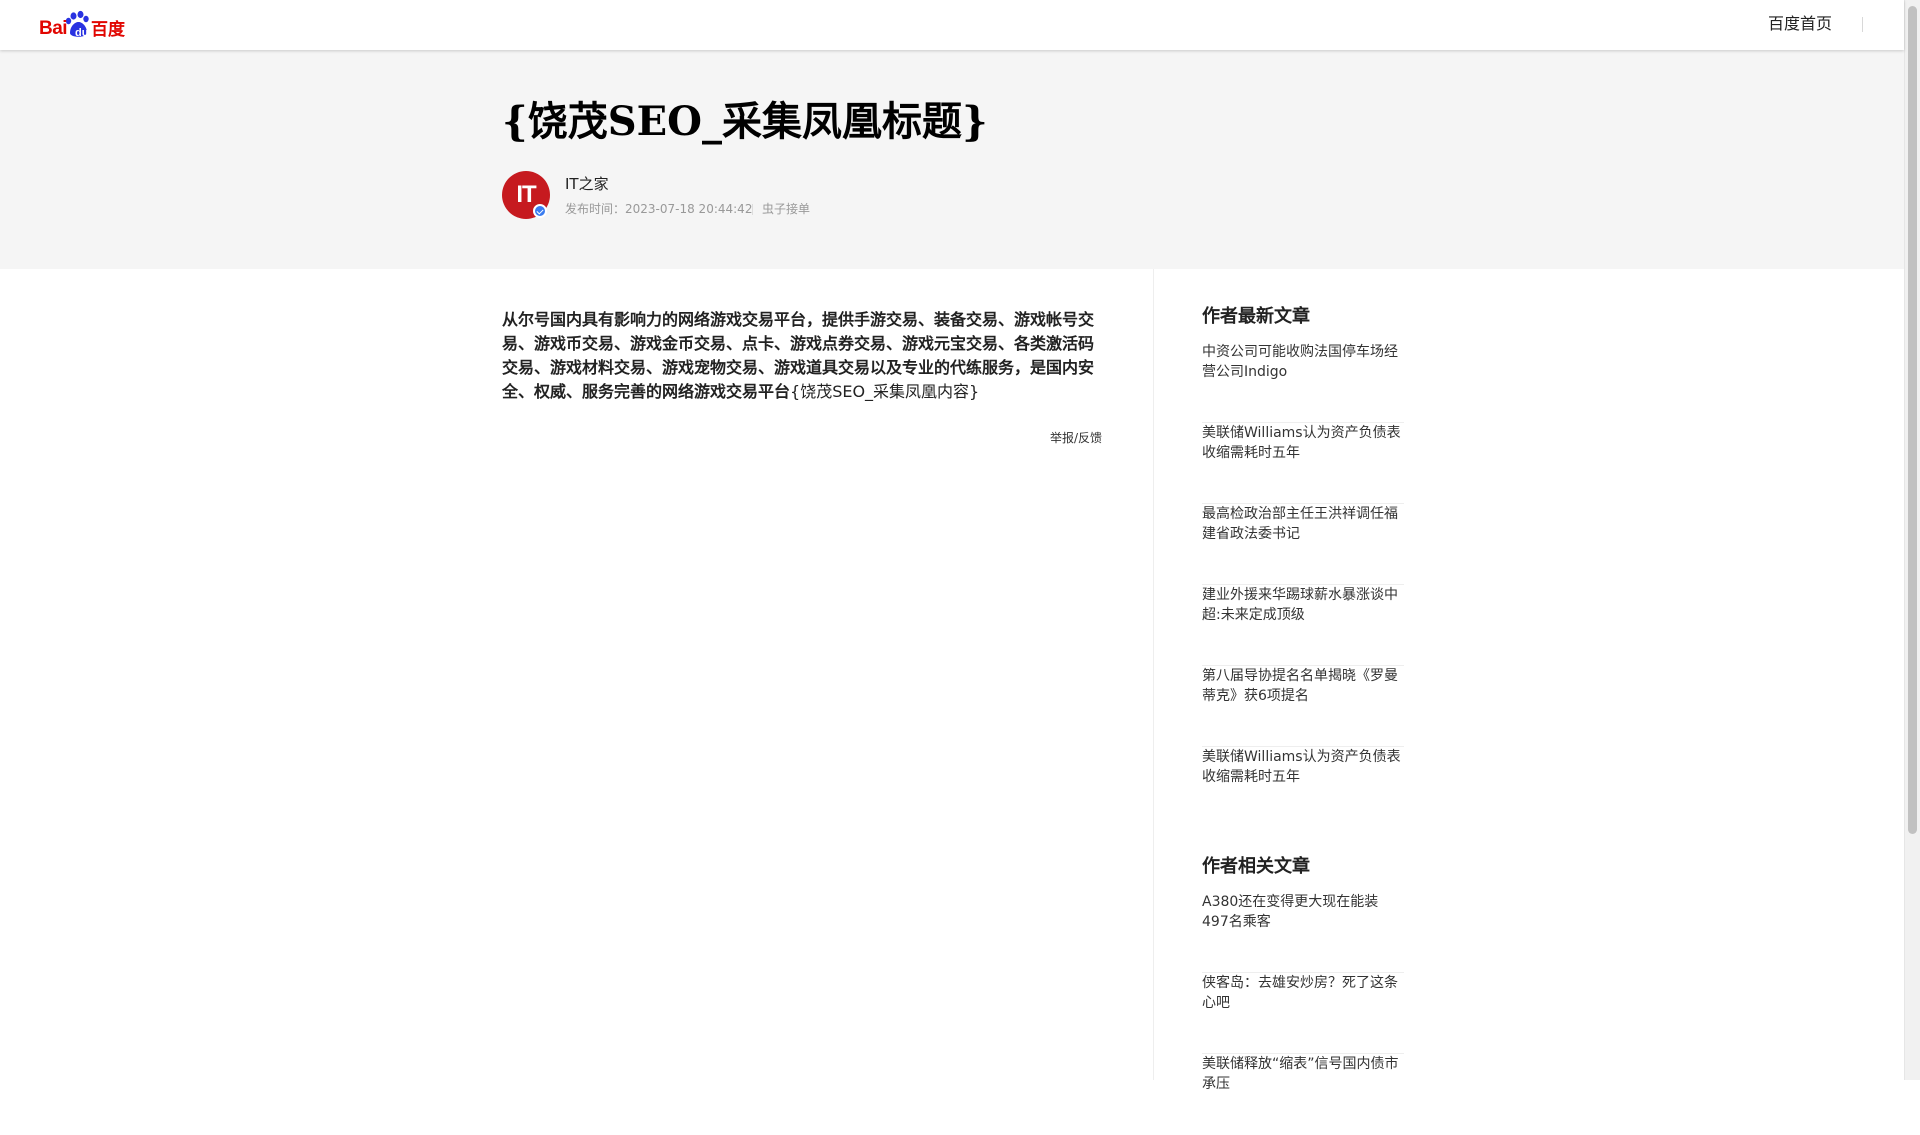 The width and height of the screenshot is (1920, 1135). What do you see at coordinates (1800, 24) in the screenshot?
I see `baidu-home-link: 百度首页` at bounding box center [1800, 24].